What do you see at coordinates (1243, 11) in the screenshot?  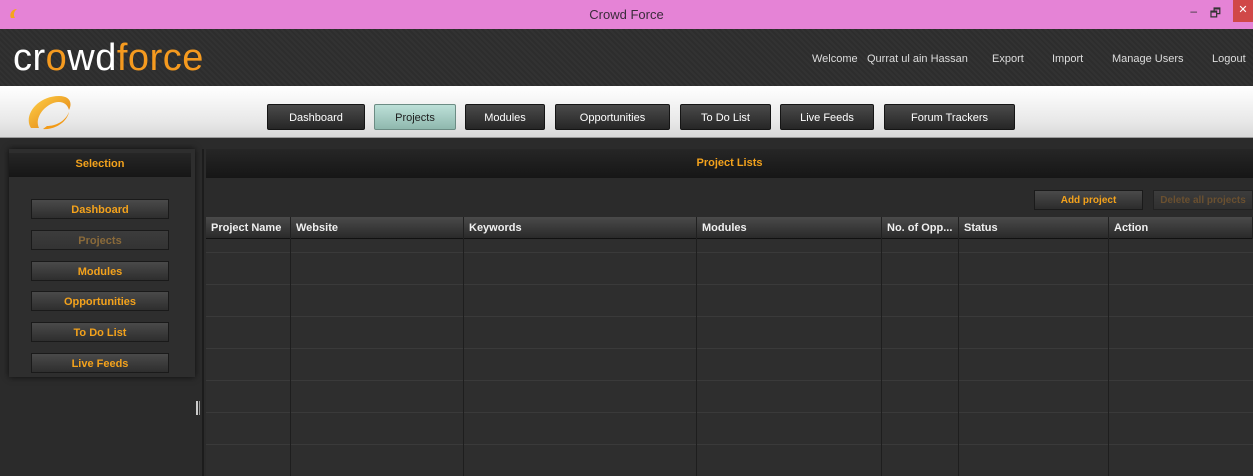 I see `close-button: ✕` at bounding box center [1243, 11].